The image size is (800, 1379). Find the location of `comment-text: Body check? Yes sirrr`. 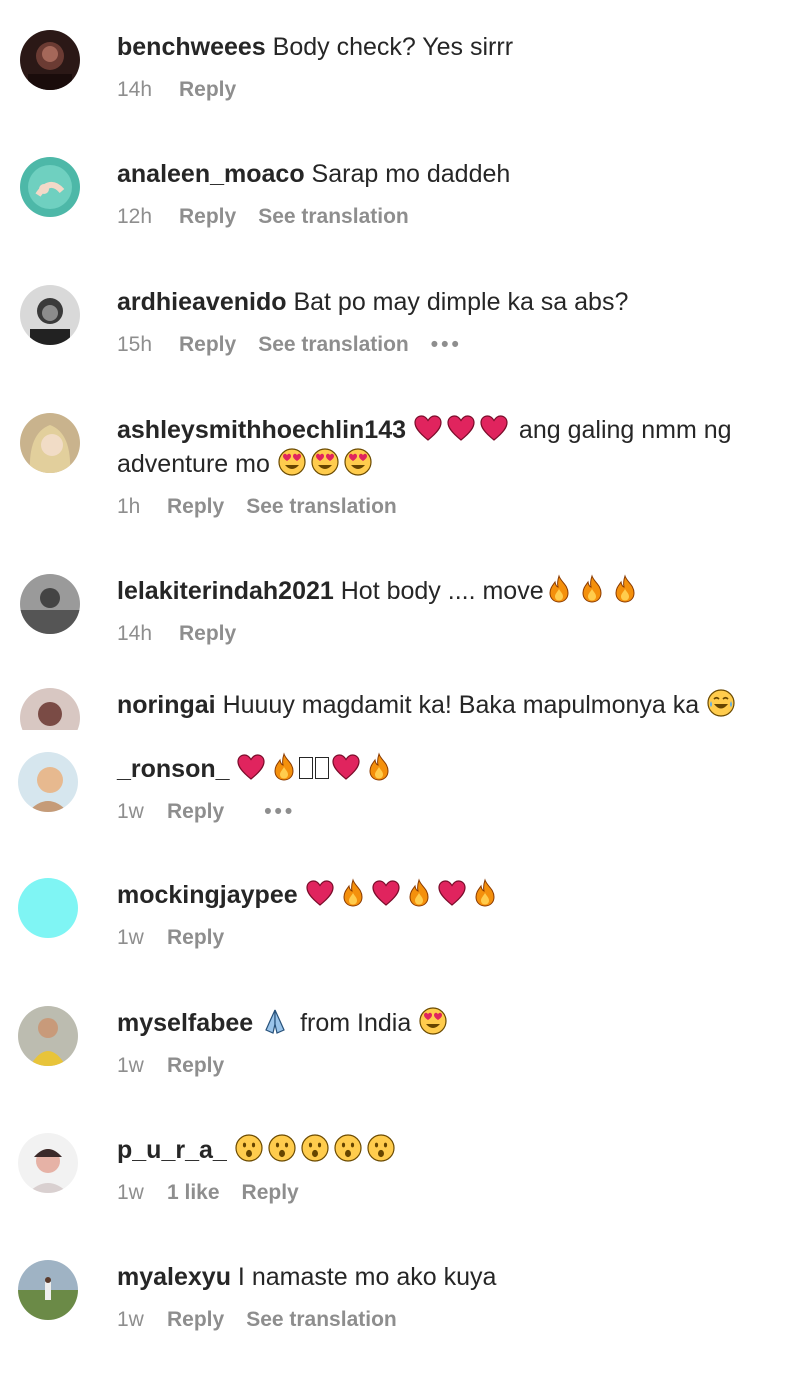

comment-text: Body check? Yes sirrr is located at coordinates (393, 47).